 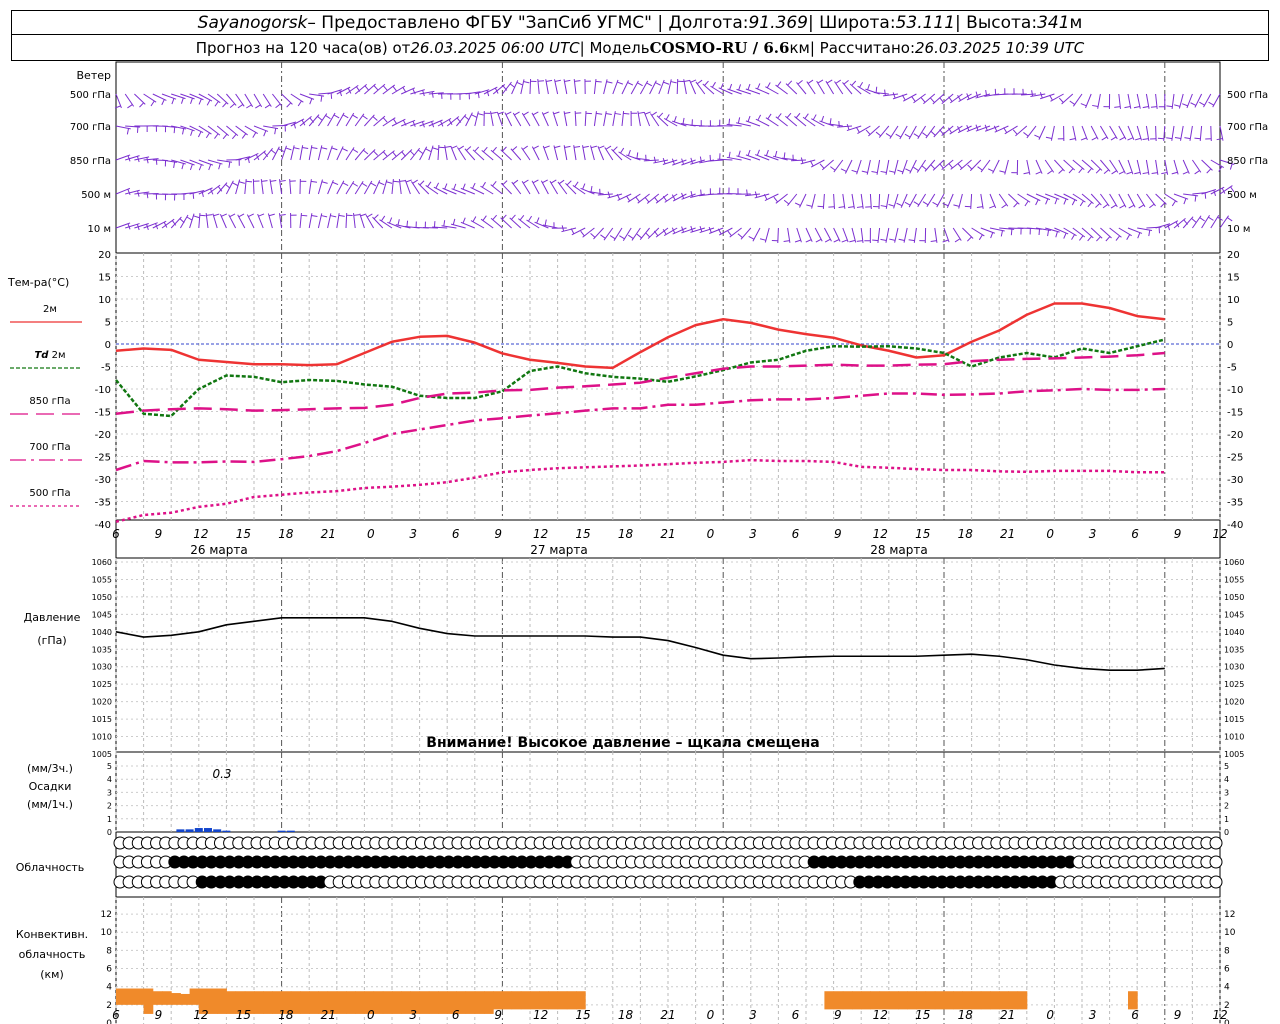 I want to click on cloud-label: Облачность, so click(x=50, y=867).